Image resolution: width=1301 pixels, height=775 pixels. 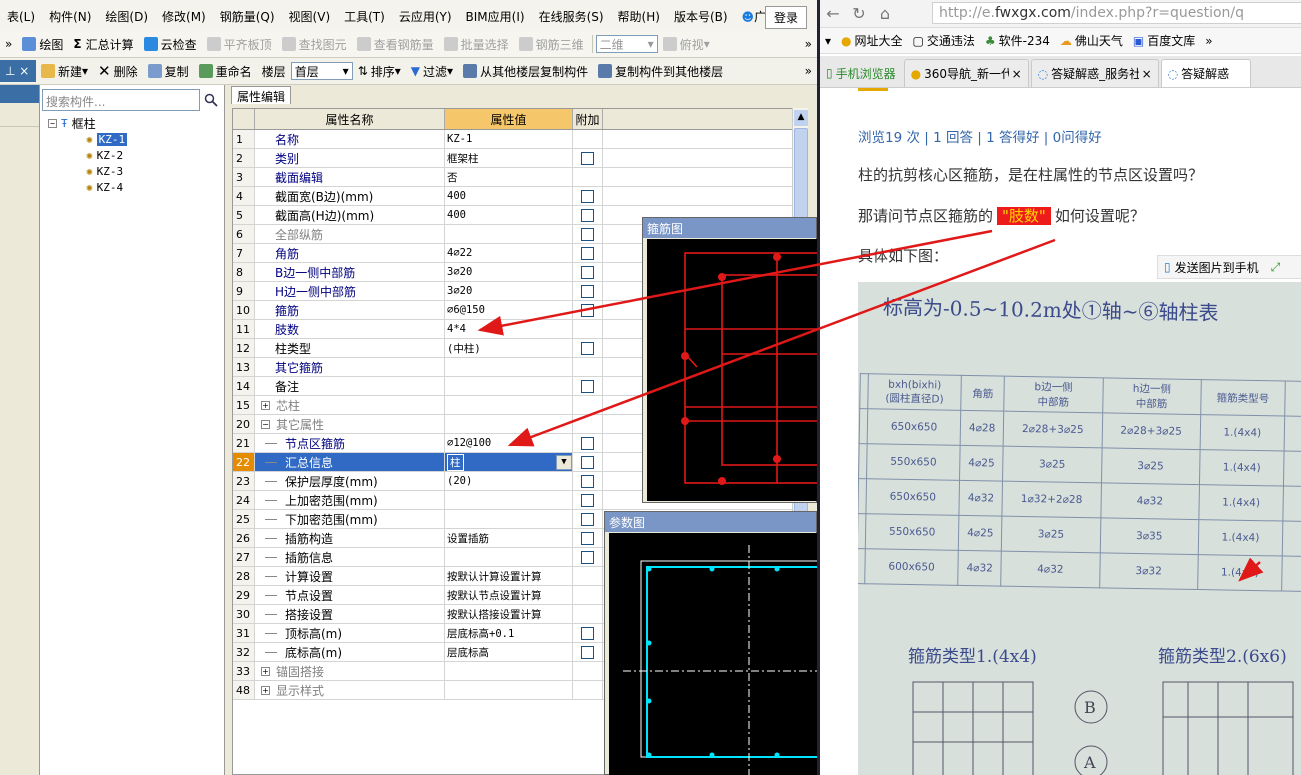 What do you see at coordinates (225, 71) in the screenshot?
I see `rename-button: 重命名` at bounding box center [225, 71].